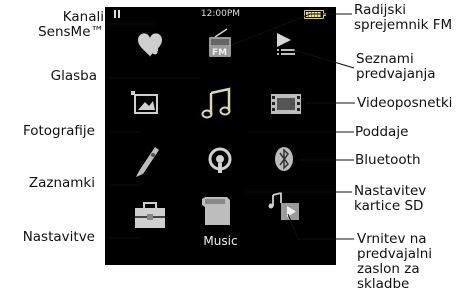 The image size is (467, 302). Describe the element at coordinates (293, 226) in the screenshot. I see `leader-vrnitev-diag` at that location.